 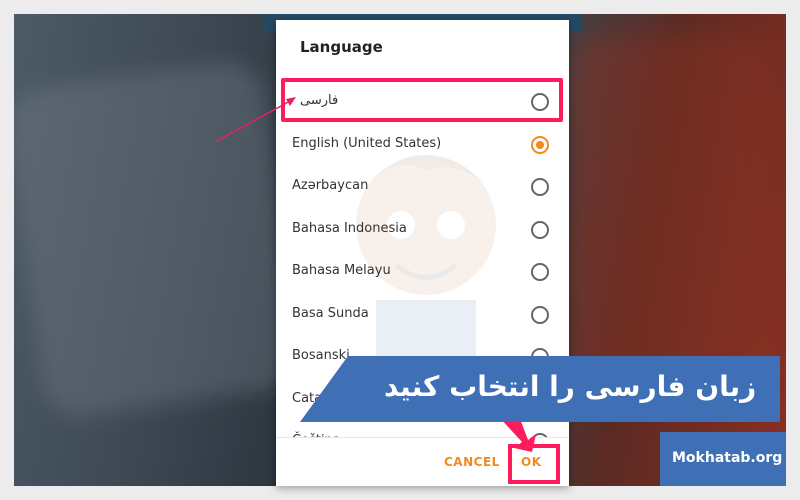 What do you see at coordinates (341, 47) in the screenshot?
I see `dialog-title: Language` at bounding box center [341, 47].